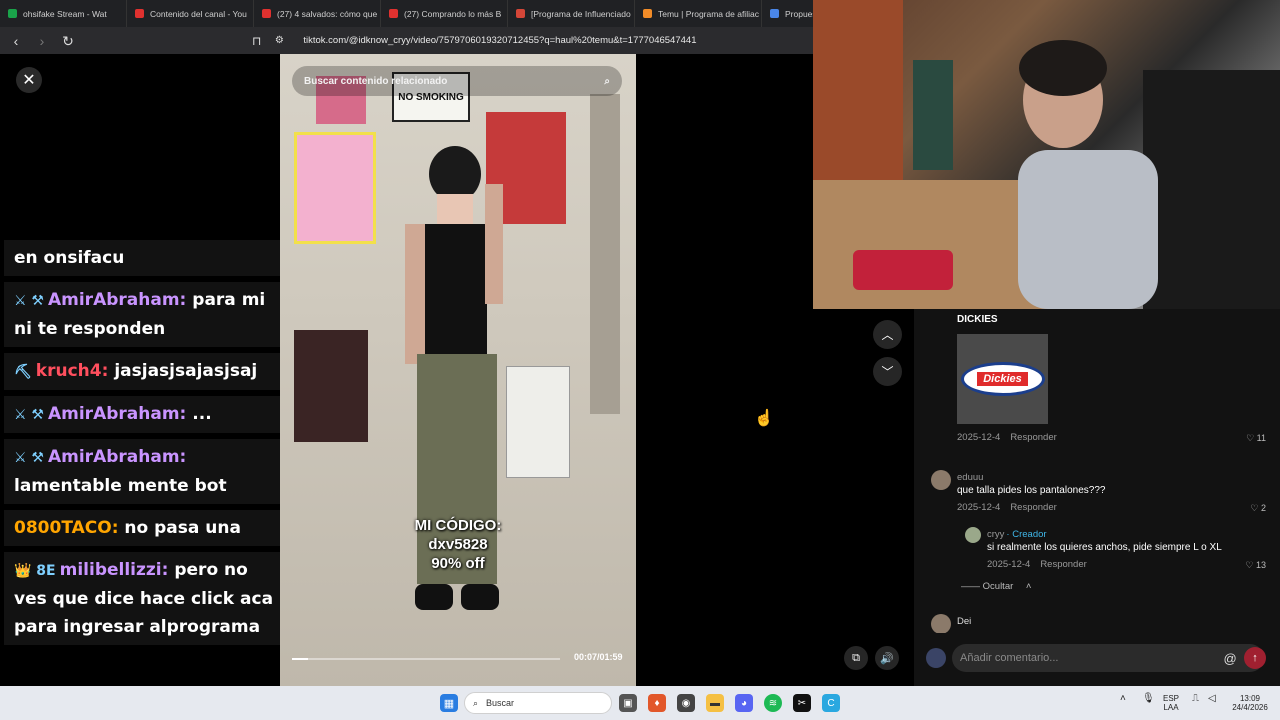 This screenshot has height=720, width=1280. What do you see at coordinates (979, 437) in the screenshot?
I see `comment-date: 2025-12-4` at bounding box center [979, 437].